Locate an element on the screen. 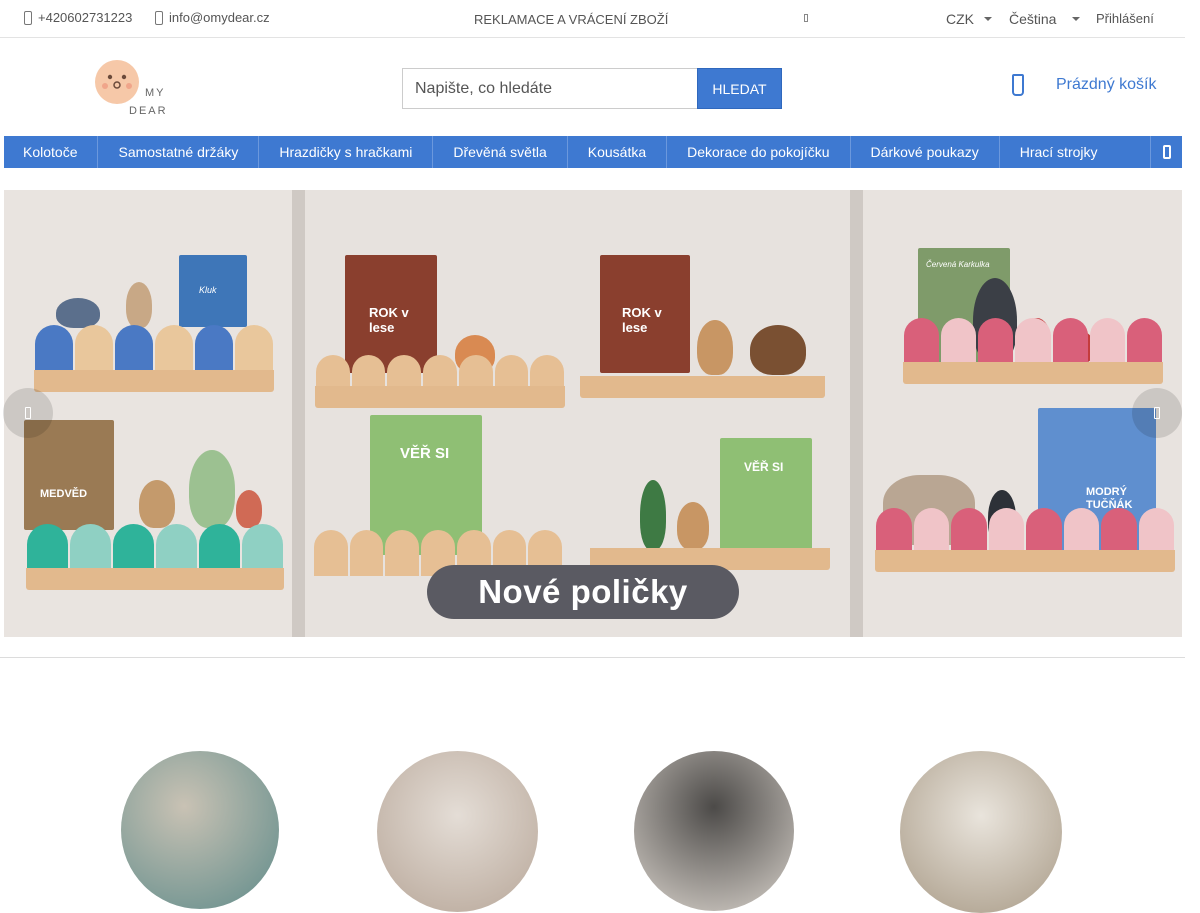 Image resolution: width=1200 pixels, height=913 pixels. book-ver-si: VĚŘ SI is located at coordinates (766, 494).